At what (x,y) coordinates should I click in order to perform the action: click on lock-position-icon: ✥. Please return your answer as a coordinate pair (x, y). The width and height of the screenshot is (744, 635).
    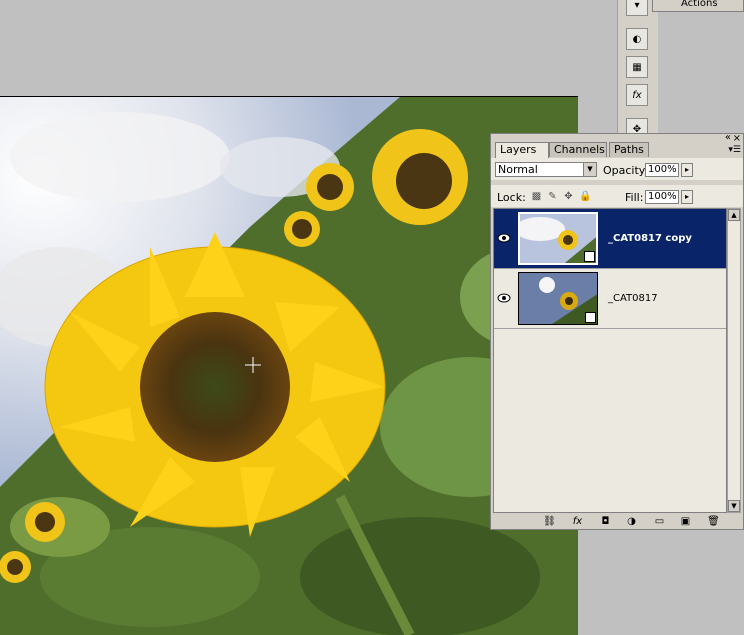
    Looking at the image, I should click on (568, 196).